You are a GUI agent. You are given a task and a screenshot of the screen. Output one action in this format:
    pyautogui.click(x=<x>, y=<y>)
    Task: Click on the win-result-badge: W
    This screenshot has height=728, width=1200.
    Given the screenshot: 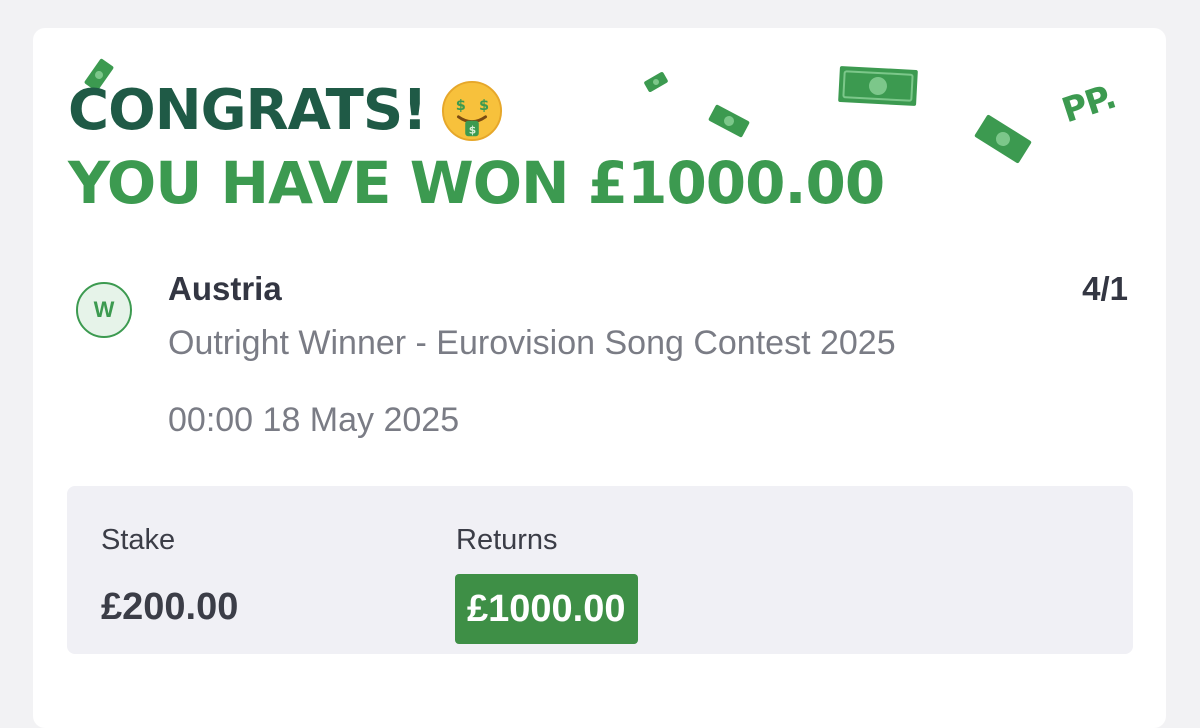 What is the action you would take?
    pyautogui.click(x=104, y=310)
    